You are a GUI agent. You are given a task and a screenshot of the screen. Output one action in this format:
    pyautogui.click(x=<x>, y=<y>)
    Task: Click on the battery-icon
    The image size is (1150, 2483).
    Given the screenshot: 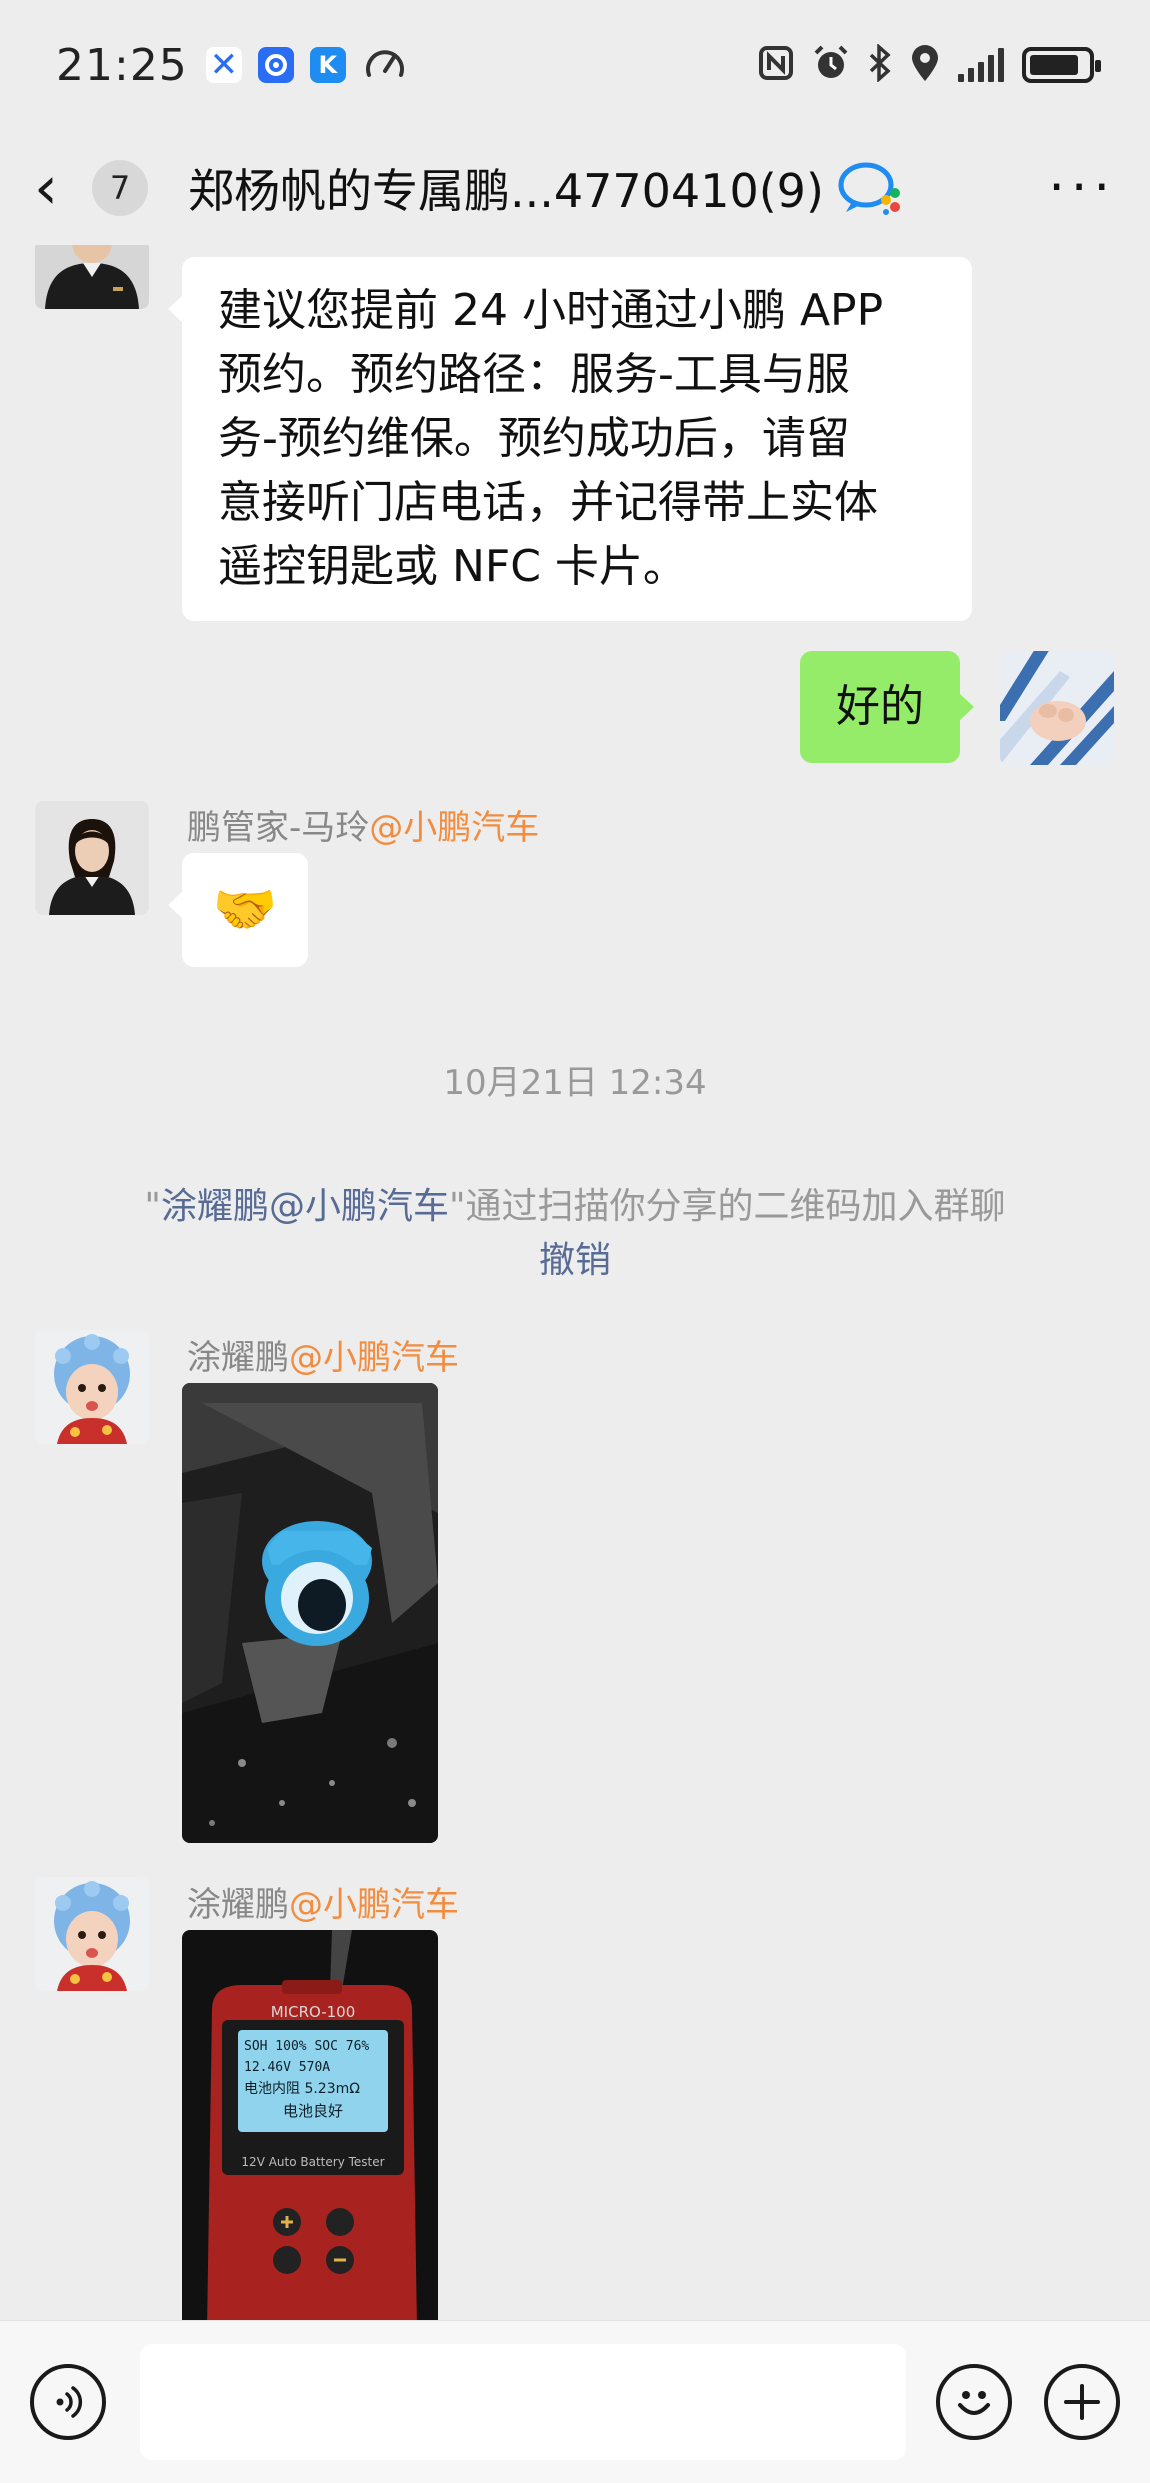 What is the action you would take?
    pyautogui.click(x=1061, y=65)
    